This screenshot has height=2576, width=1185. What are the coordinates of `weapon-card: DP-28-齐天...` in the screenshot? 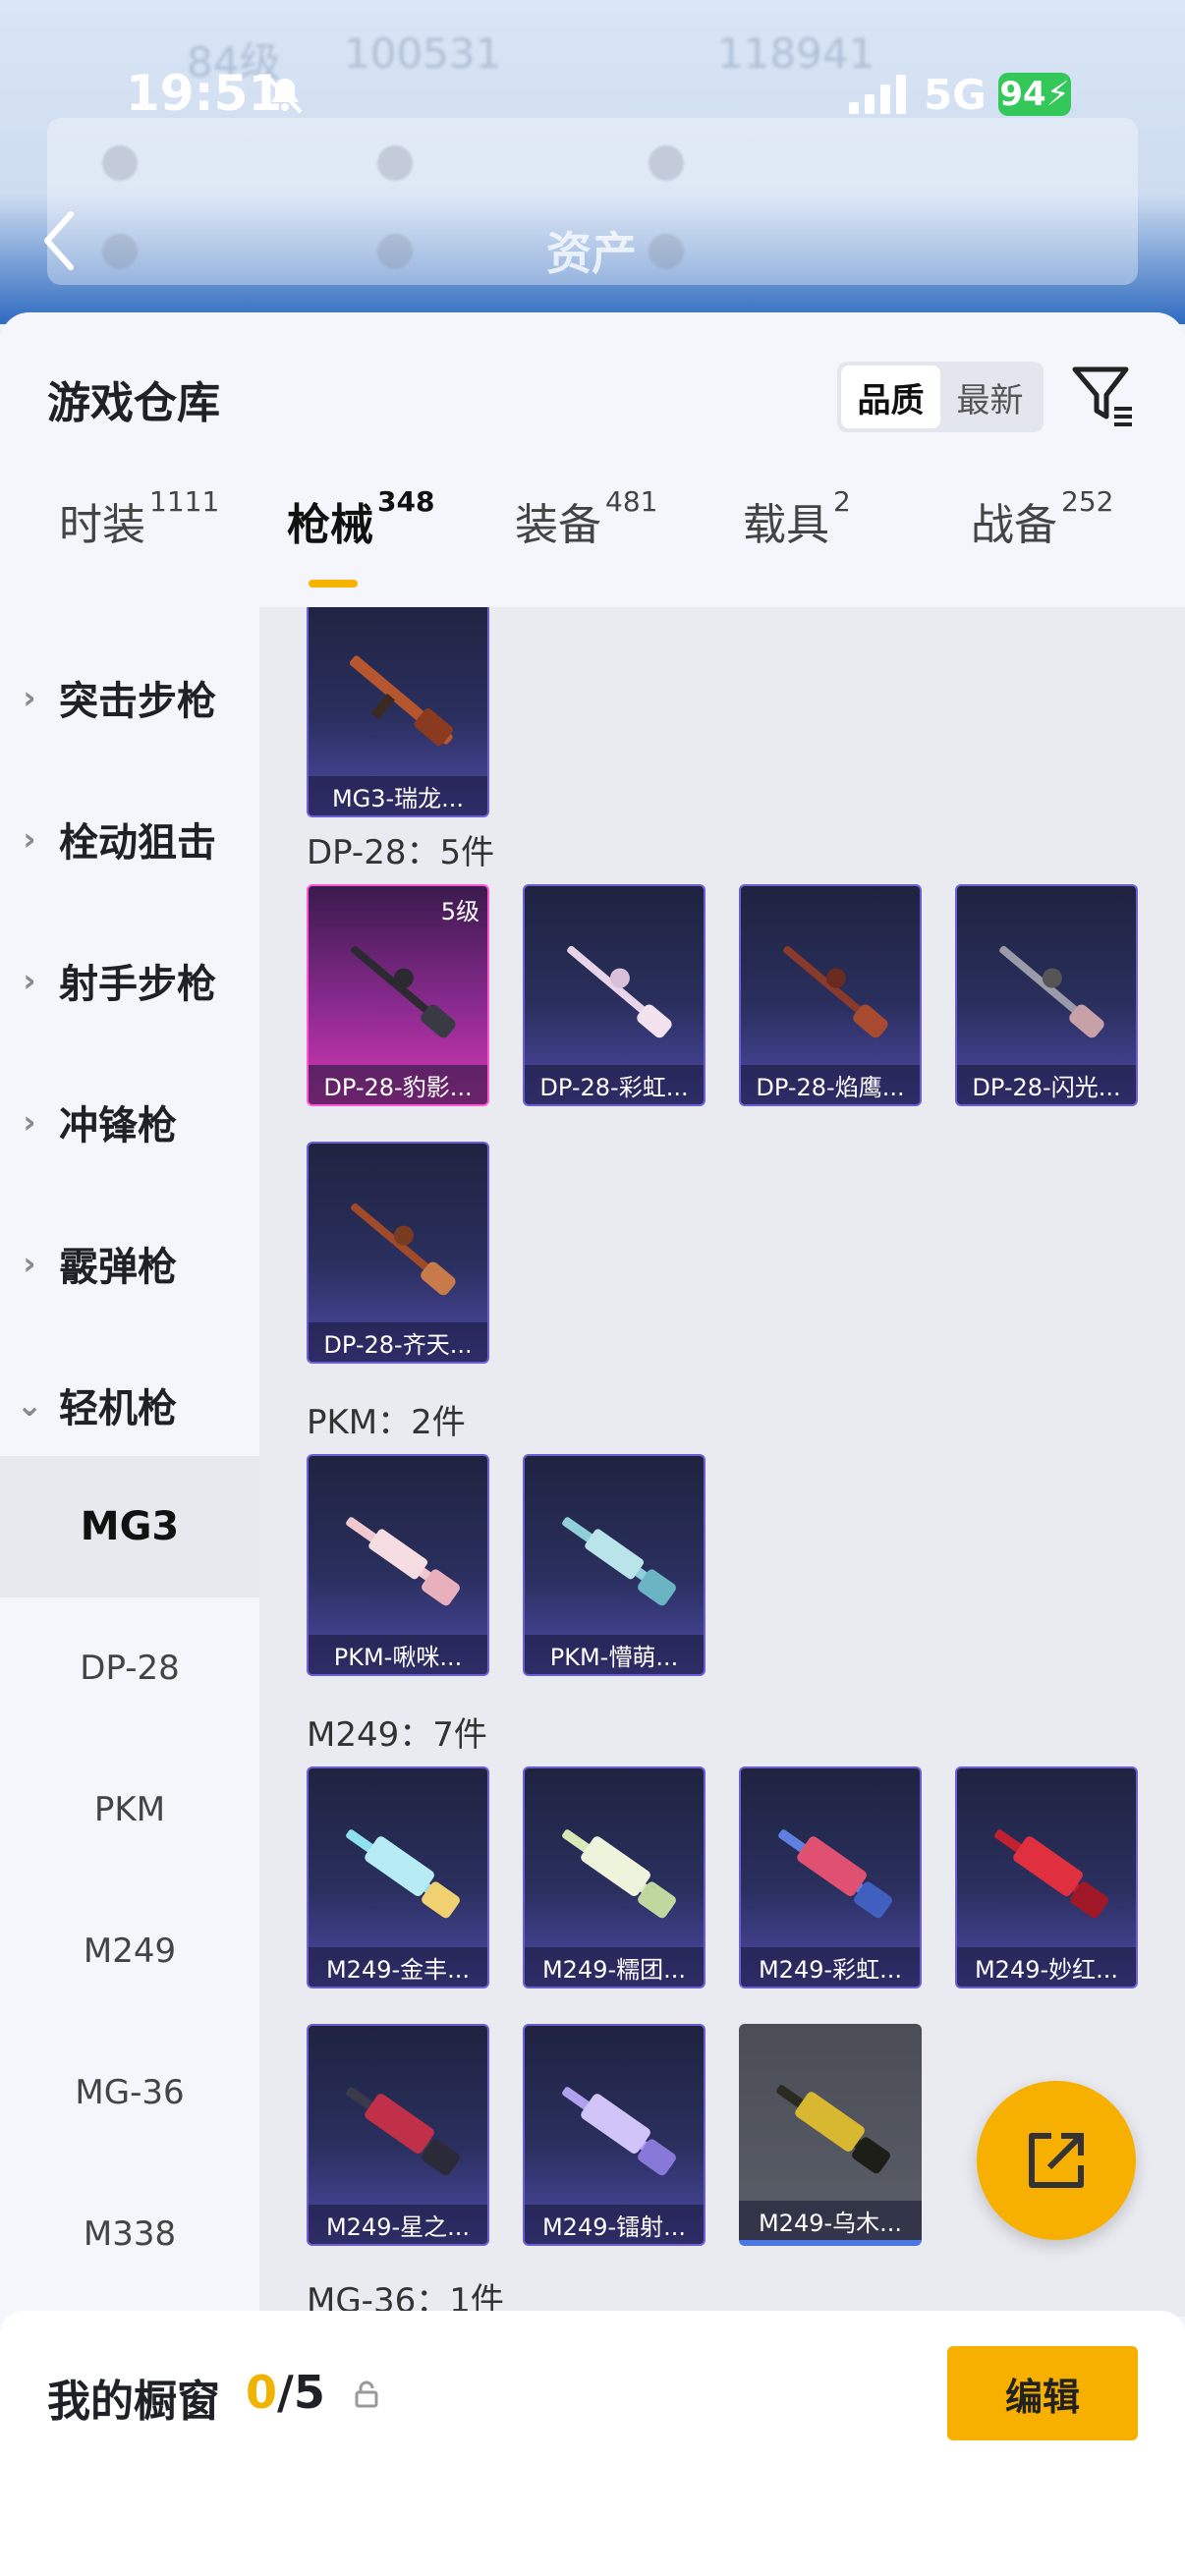 It's located at (398, 1253).